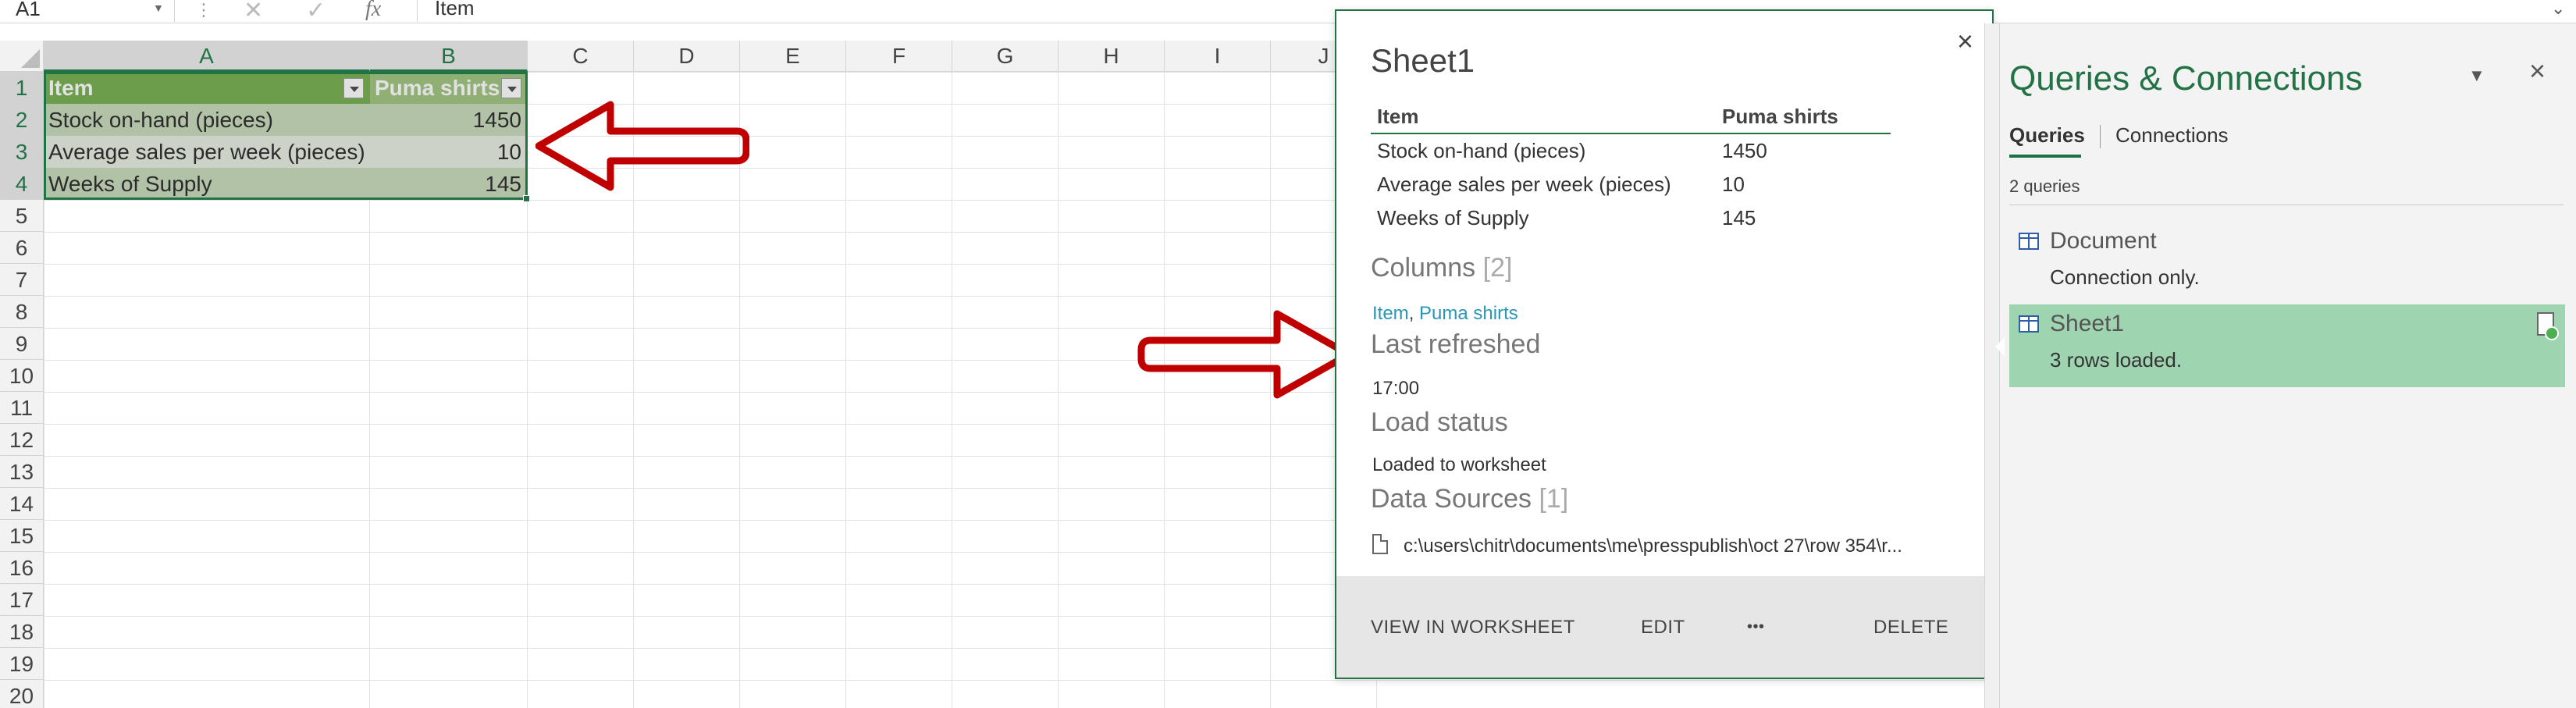 This screenshot has height=708, width=2576. What do you see at coordinates (316, 12) in the screenshot?
I see `enter-check-icon: ✓` at bounding box center [316, 12].